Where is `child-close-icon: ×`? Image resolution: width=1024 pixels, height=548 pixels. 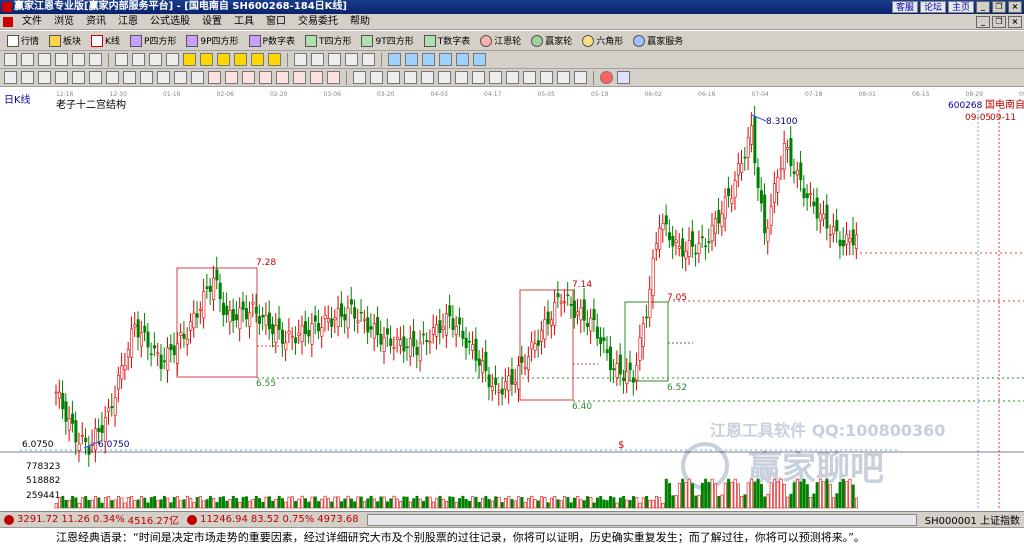
child-close-icon: × is located at coordinates (1015, 22).